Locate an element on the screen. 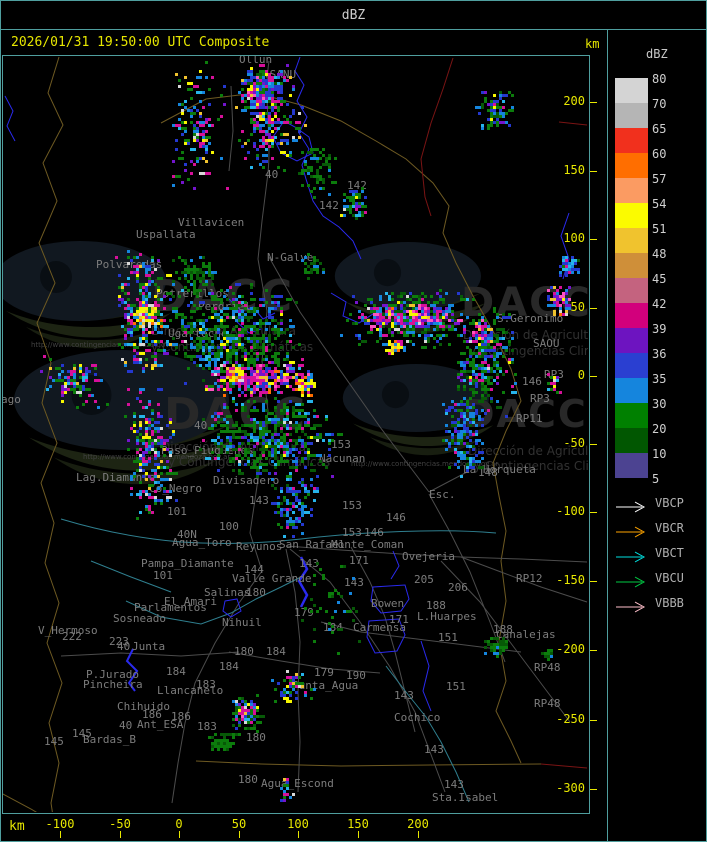 Image resolution: width=707 pixels, height=842 pixels. x-axis-tick-mark is located at coordinates (298, 834).